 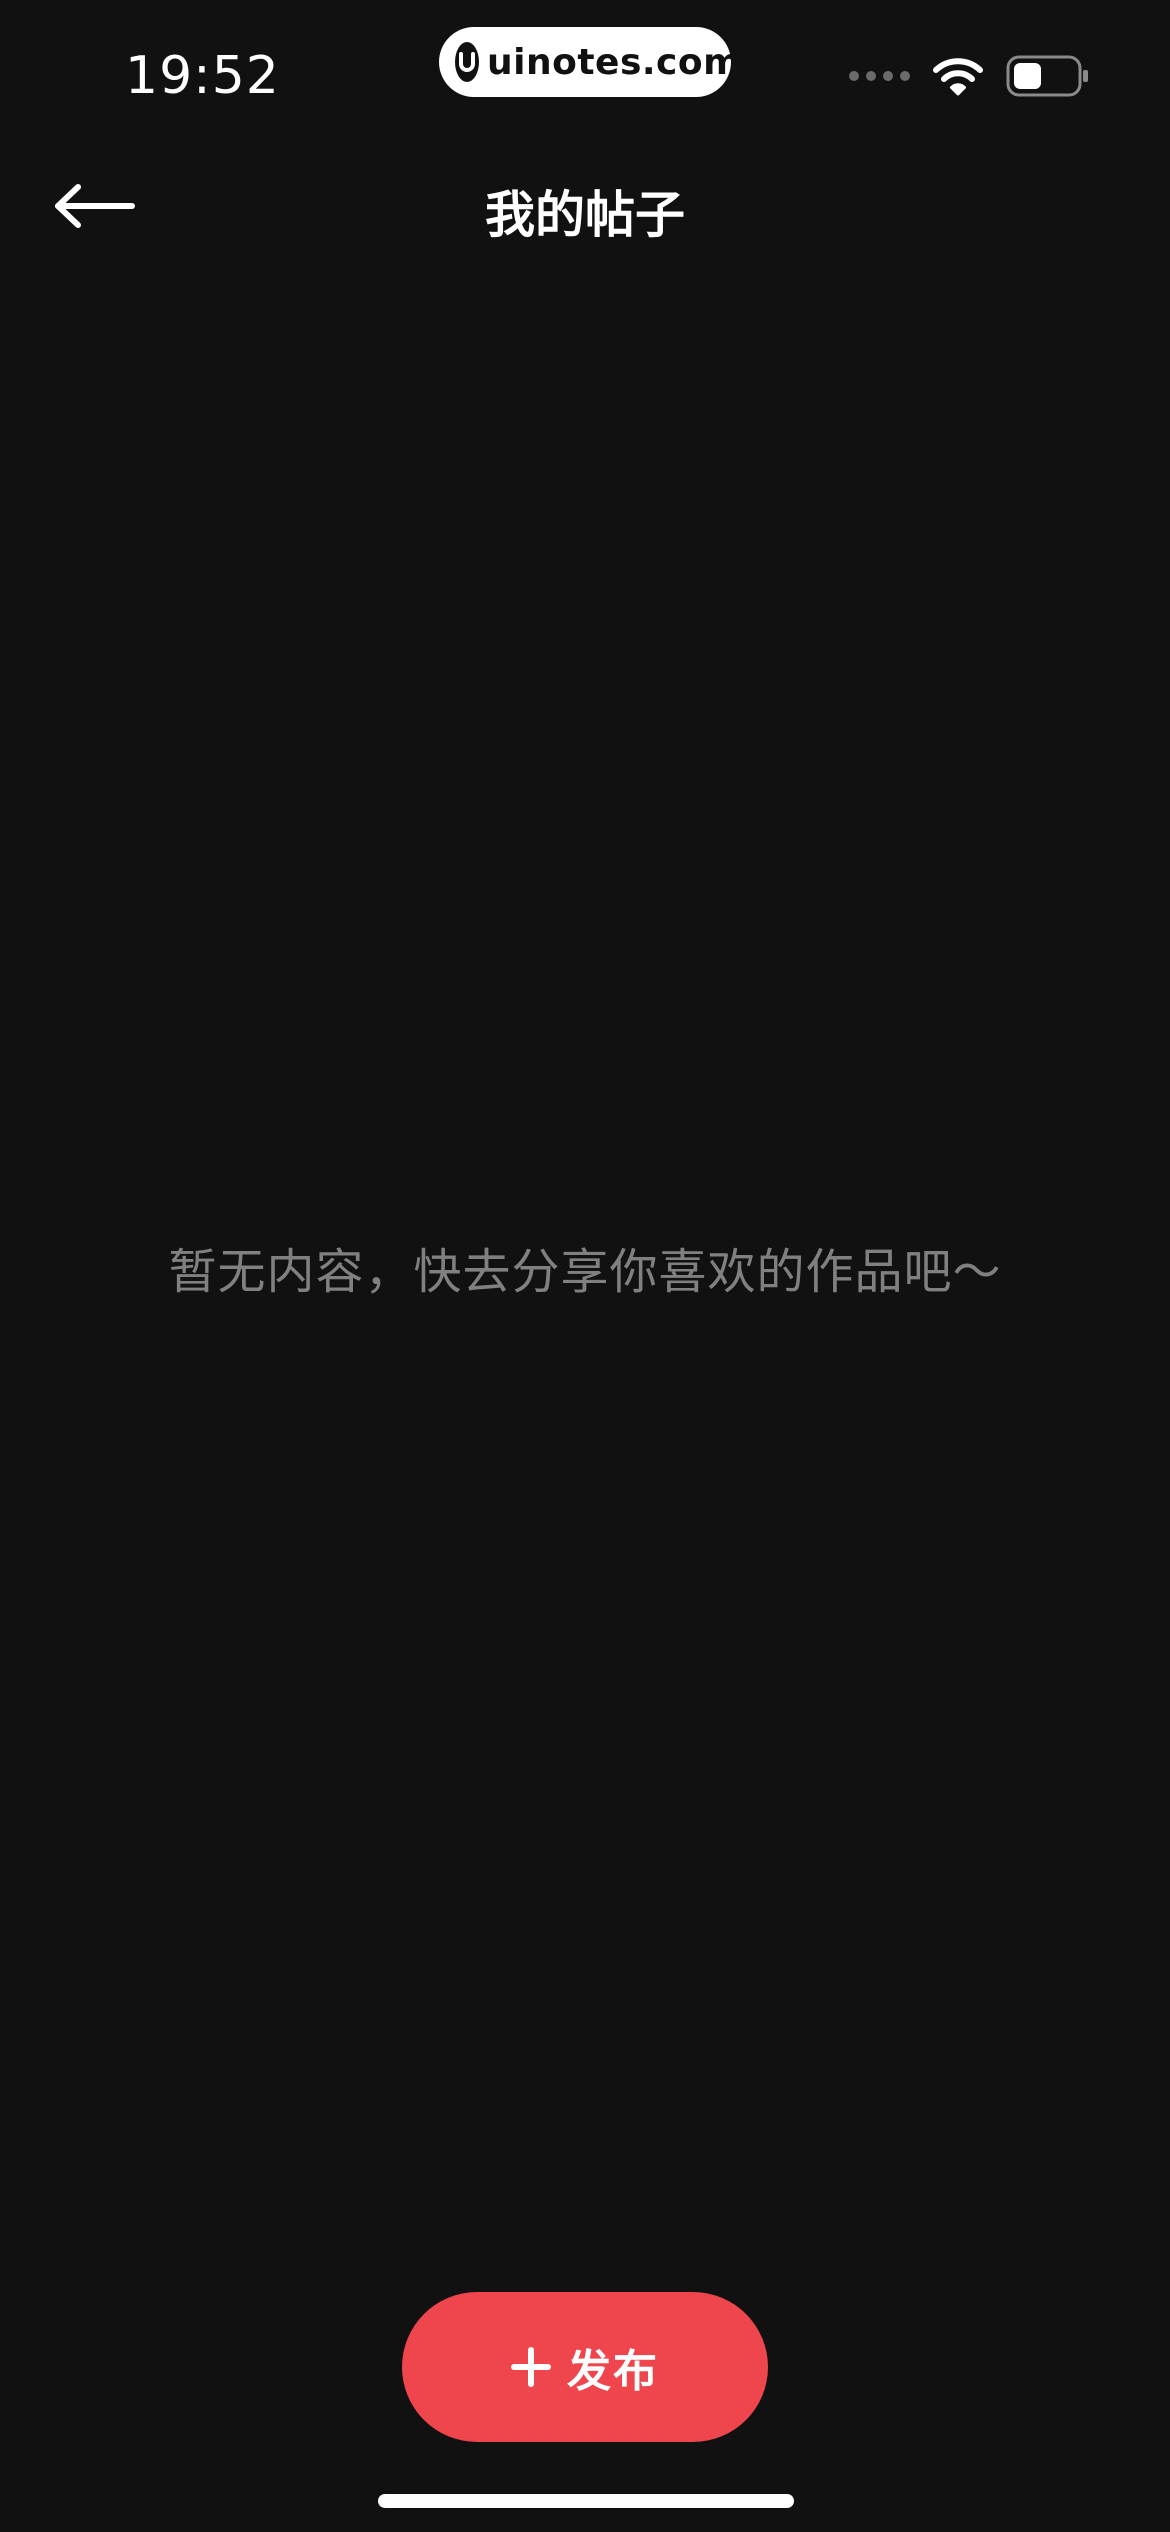 I want to click on publish-label: 发布, so click(x=613, y=2371).